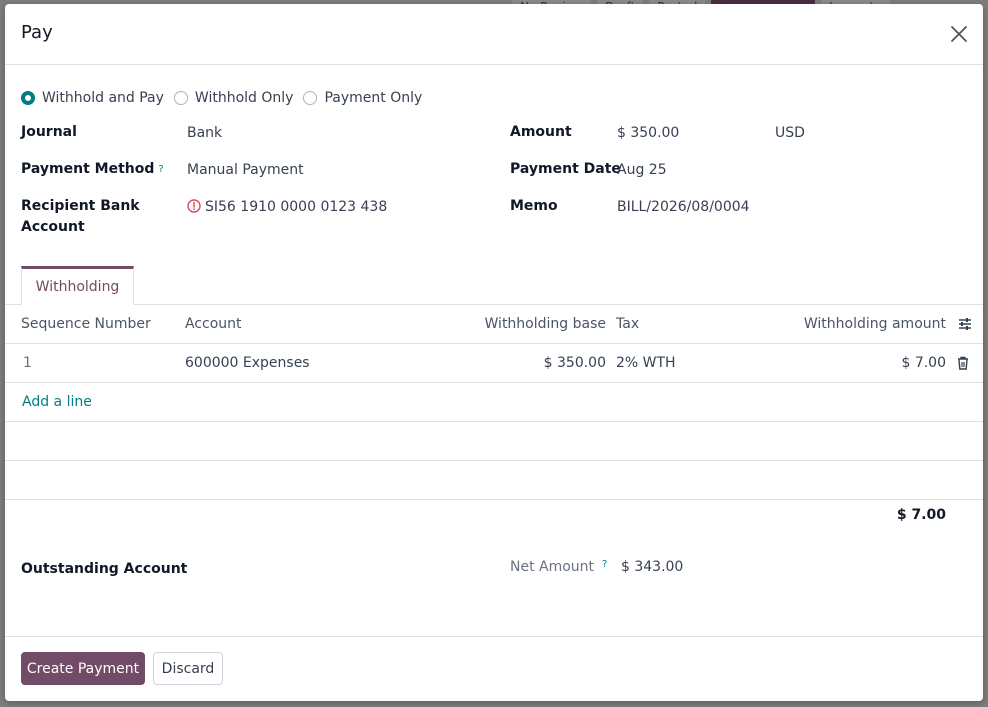 Image resolution: width=988 pixels, height=707 pixels. I want to click on notebook-tabs: Withholding, so click(494, 285).